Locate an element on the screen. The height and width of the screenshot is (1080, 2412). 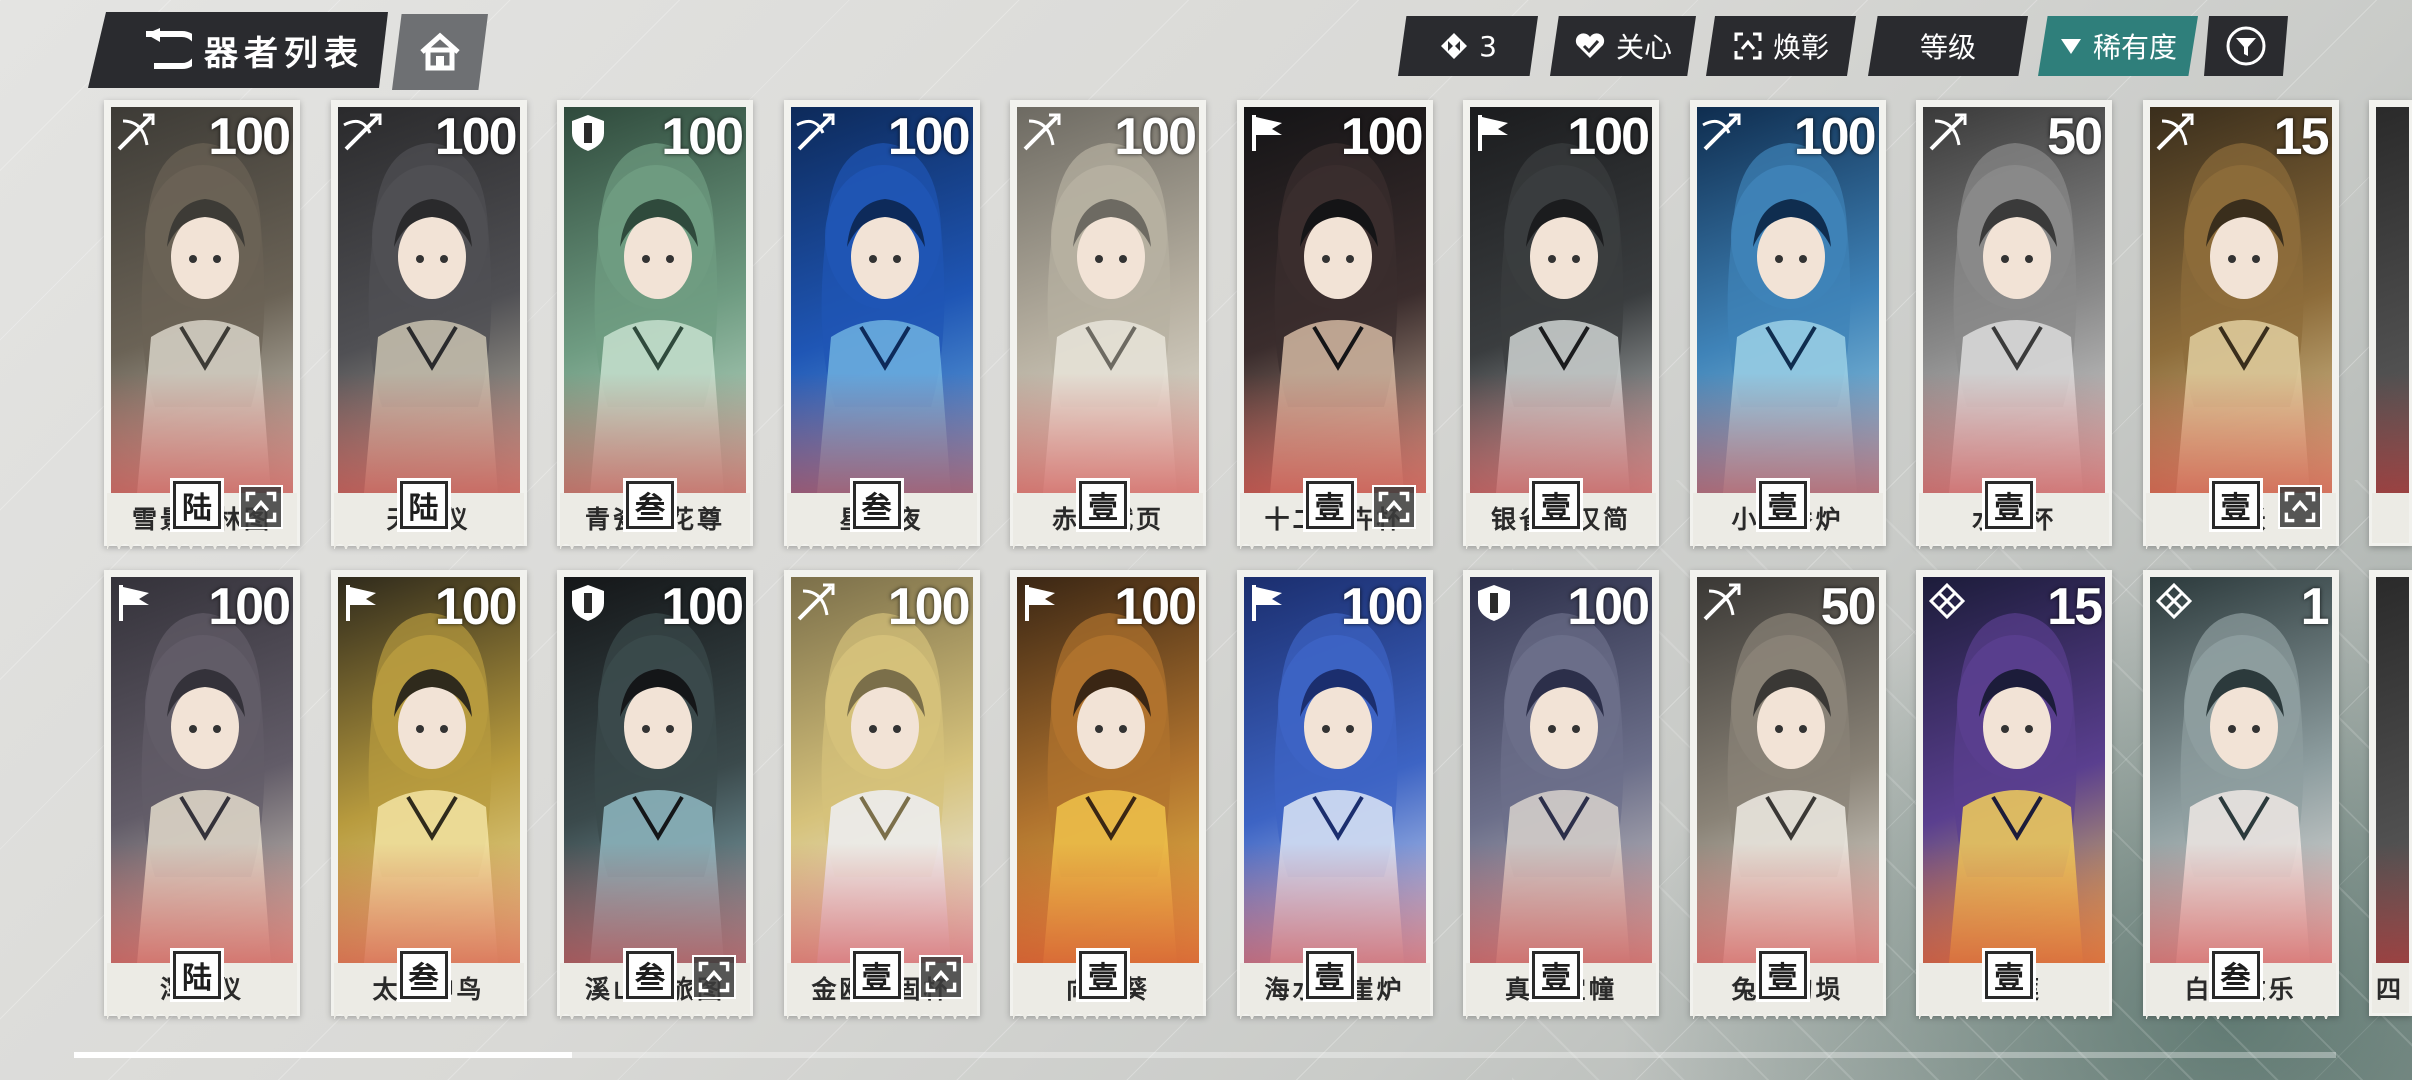
character-card-partial is located at coordinates (2390, 323).